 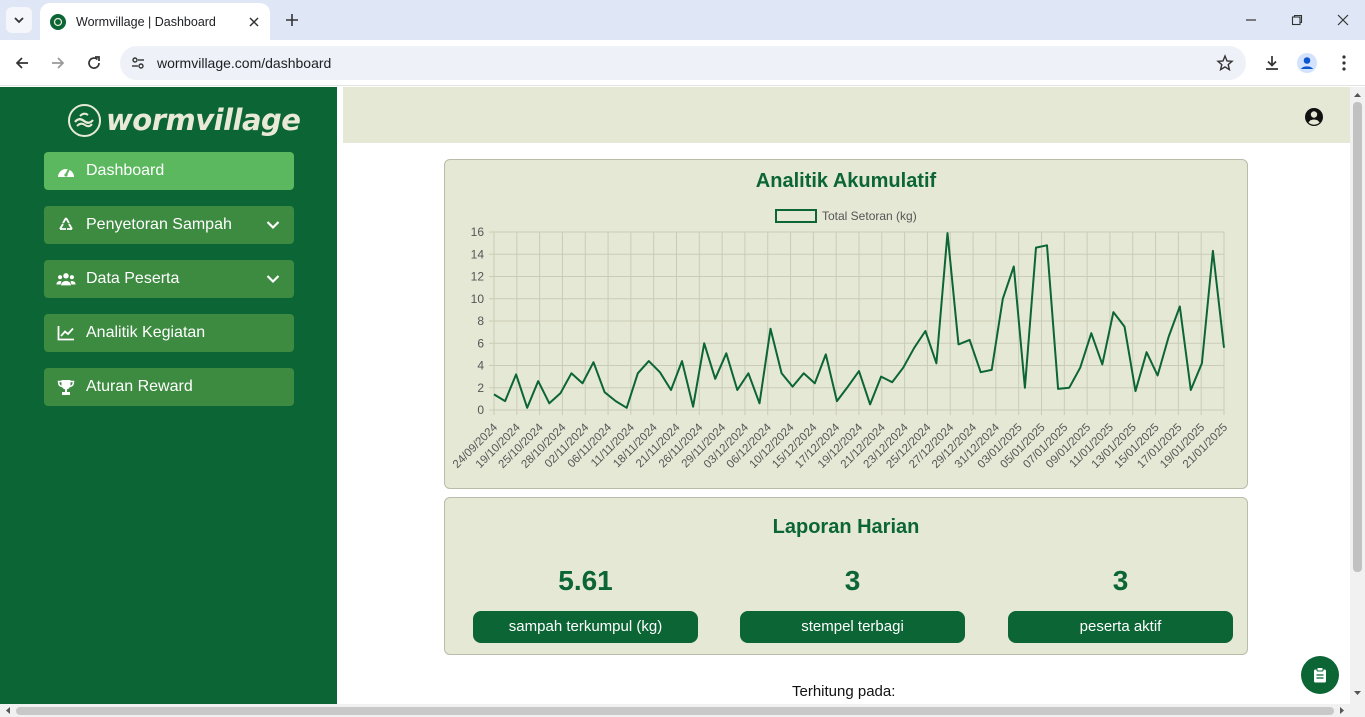 What do you see at coordinates (1320, 675) in the screenshot?
I see `clipboard-fab-button` at bounding box center [1320, 675].